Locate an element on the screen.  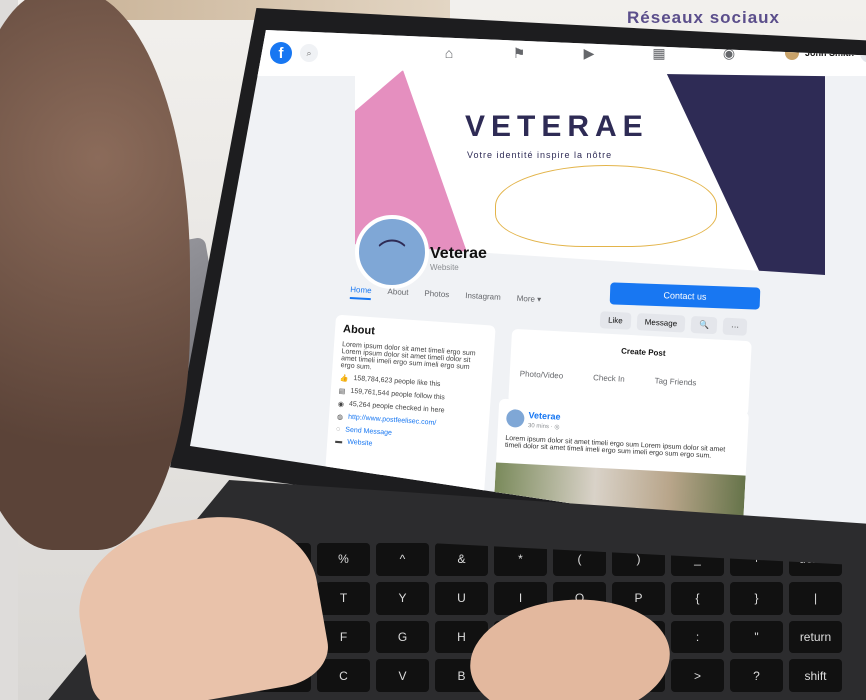
key: : is located at coordinates (697, 637).